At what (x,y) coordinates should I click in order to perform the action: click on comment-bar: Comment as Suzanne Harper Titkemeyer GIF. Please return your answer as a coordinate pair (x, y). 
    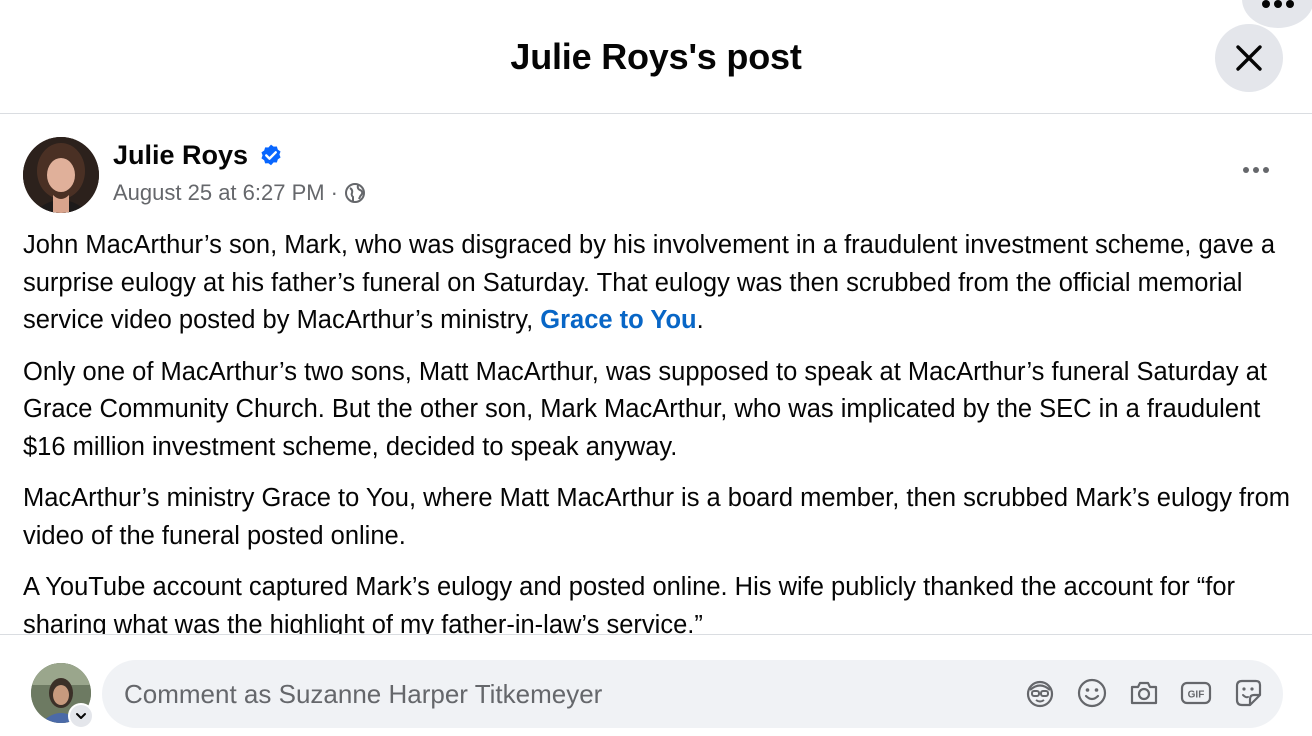
    Looking at the image, I should click on (656, 685).